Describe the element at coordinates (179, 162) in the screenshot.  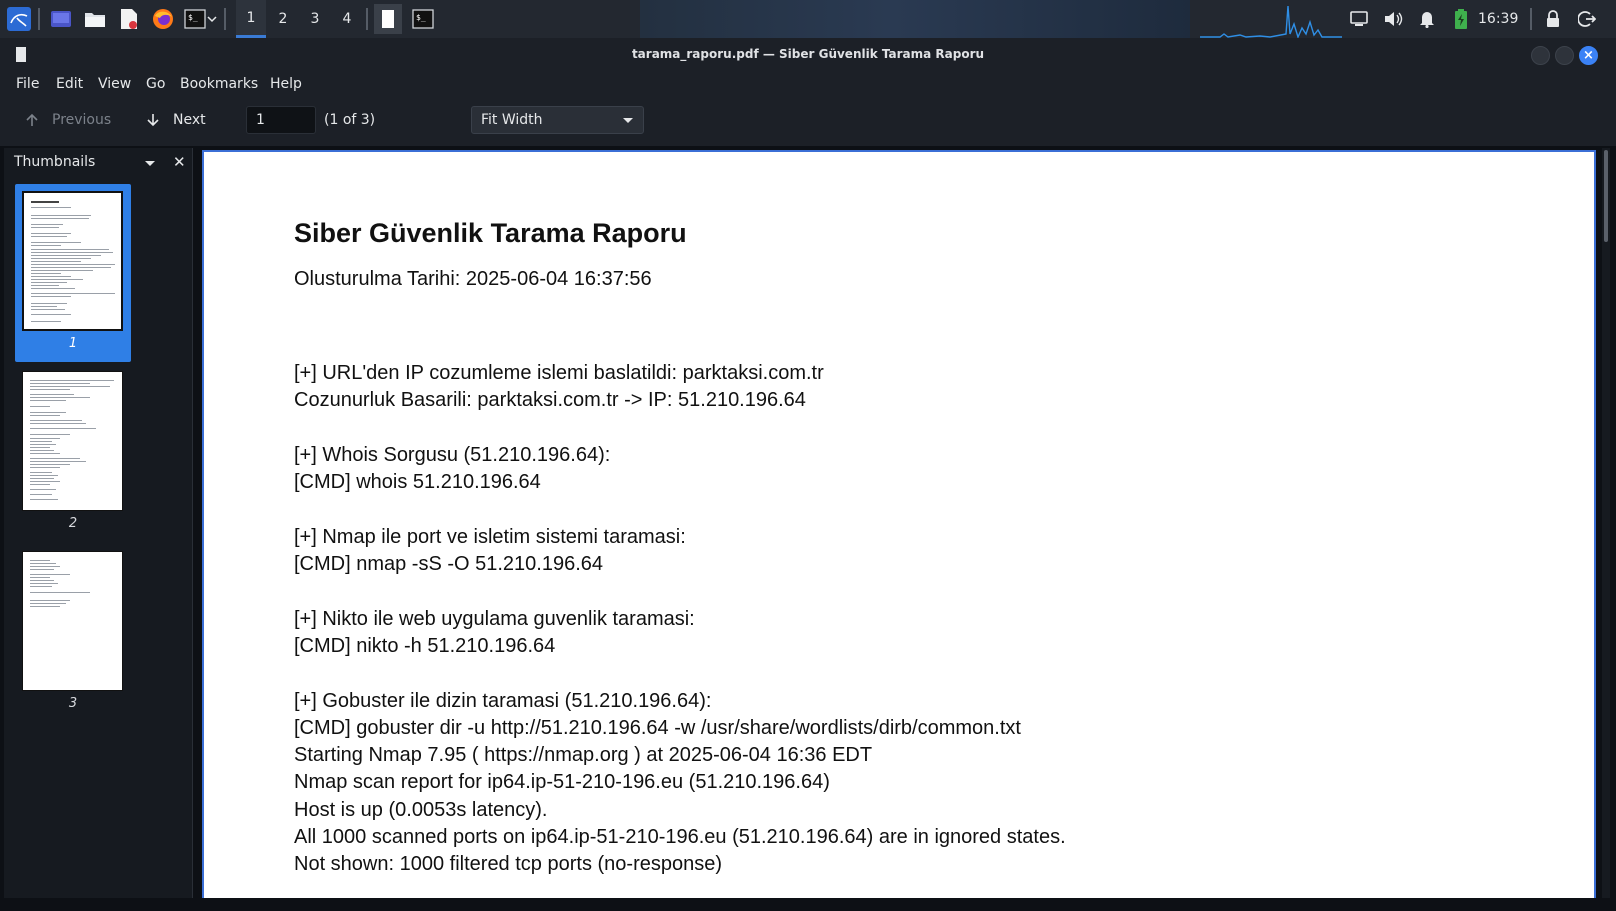
I see `close-sidebar-icon: ✕` at that location.